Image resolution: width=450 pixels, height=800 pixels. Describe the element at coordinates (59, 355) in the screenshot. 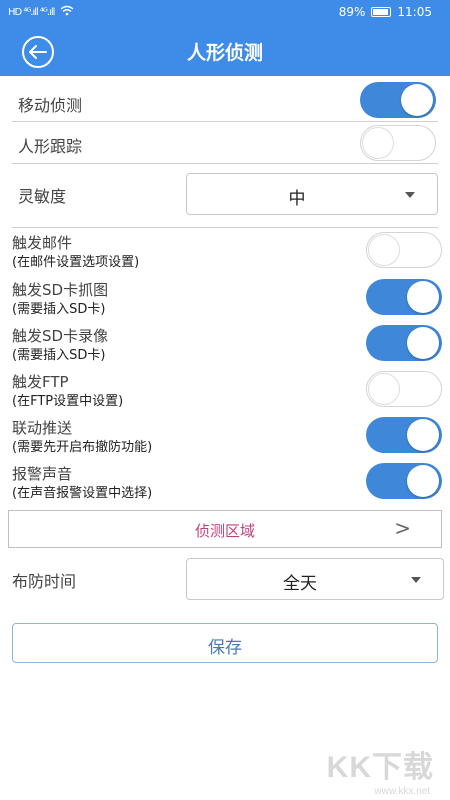

I see `trigger-sd-record-hint: (需要插入SD卡)` at that location.